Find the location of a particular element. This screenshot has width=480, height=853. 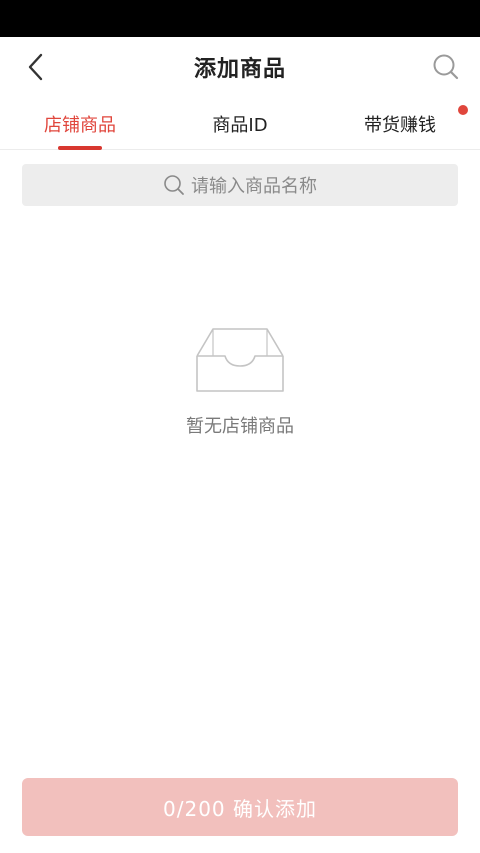

tab-label: 店铺商品 is located at coordinates (80, 125).